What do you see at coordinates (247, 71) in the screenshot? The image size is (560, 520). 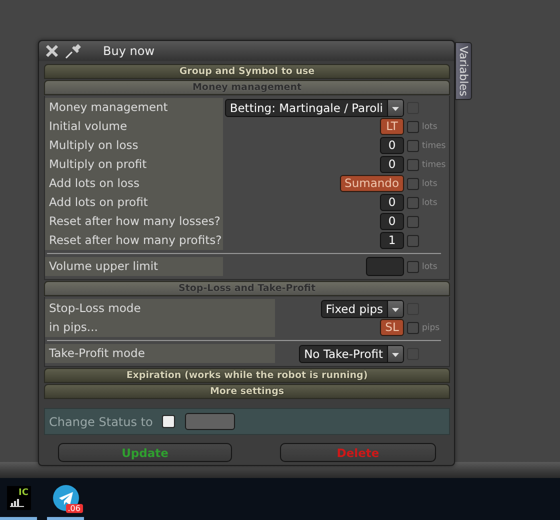 I see `section-header: Group and Symbol to use` at bounding box center [247, 71].